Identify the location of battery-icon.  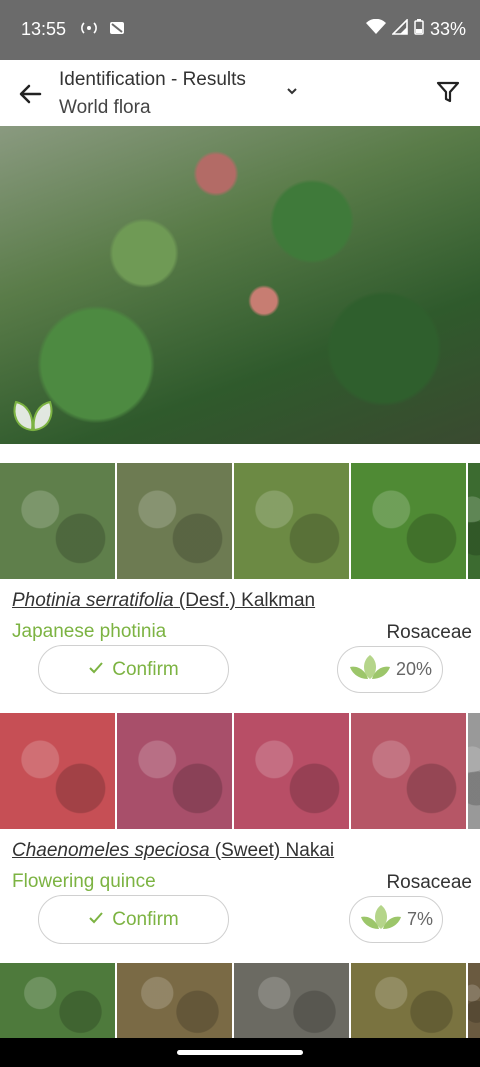
(419, 29).